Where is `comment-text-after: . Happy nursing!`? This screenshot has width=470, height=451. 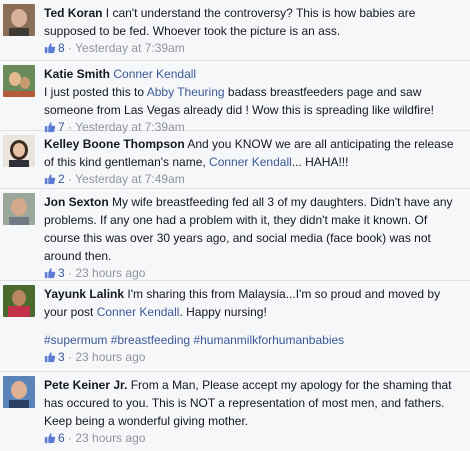
comment-text-after: . Happy nursing! is located at coordinates (223, 312).